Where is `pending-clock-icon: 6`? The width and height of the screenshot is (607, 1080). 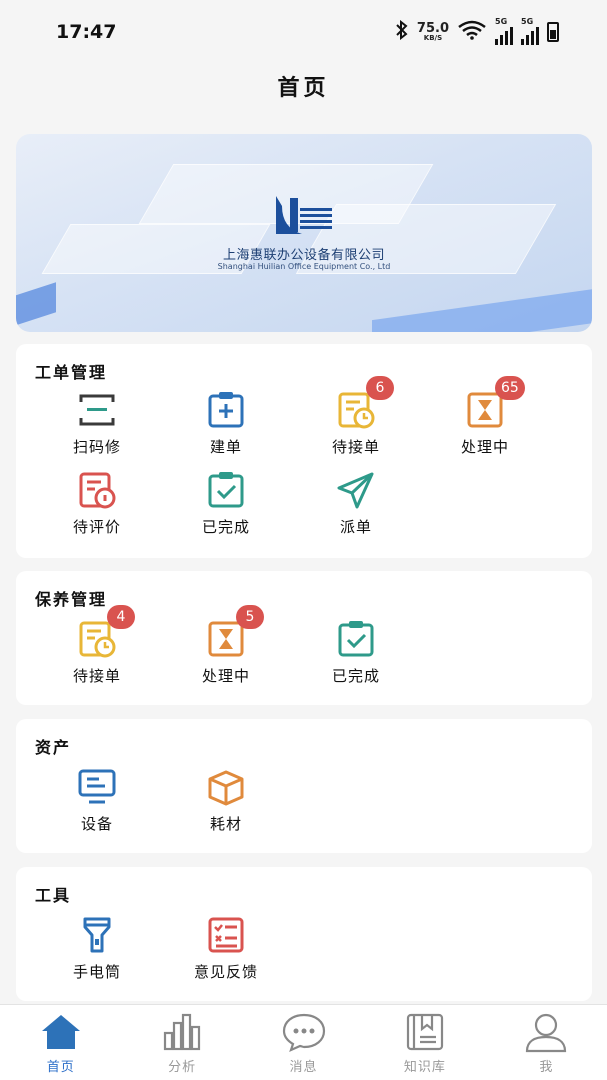 pending-clock-icon: 6 is located at coordinates (365, 403).